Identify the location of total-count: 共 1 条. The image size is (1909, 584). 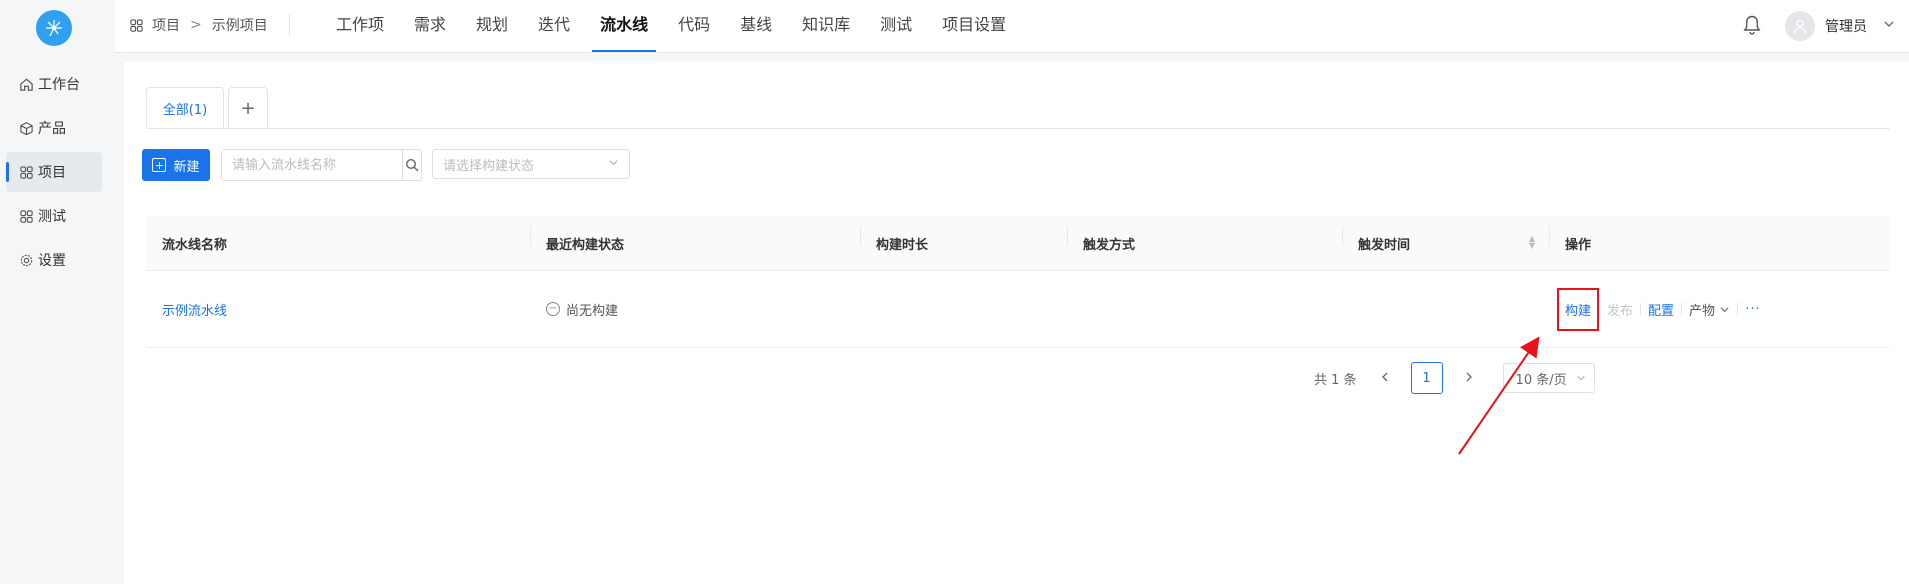
(1335, 380).